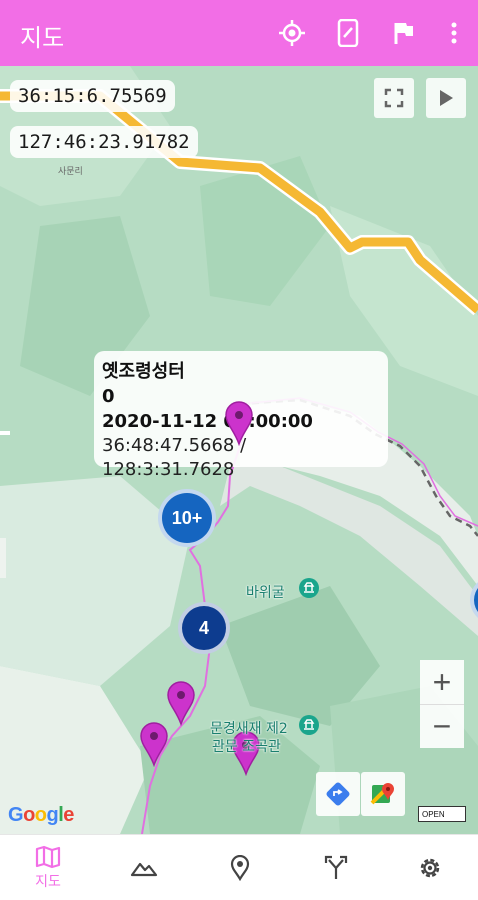  Describe the element at coordinates (68, 815) in the screenshot. I see `google-logo-letter: e` at that location.